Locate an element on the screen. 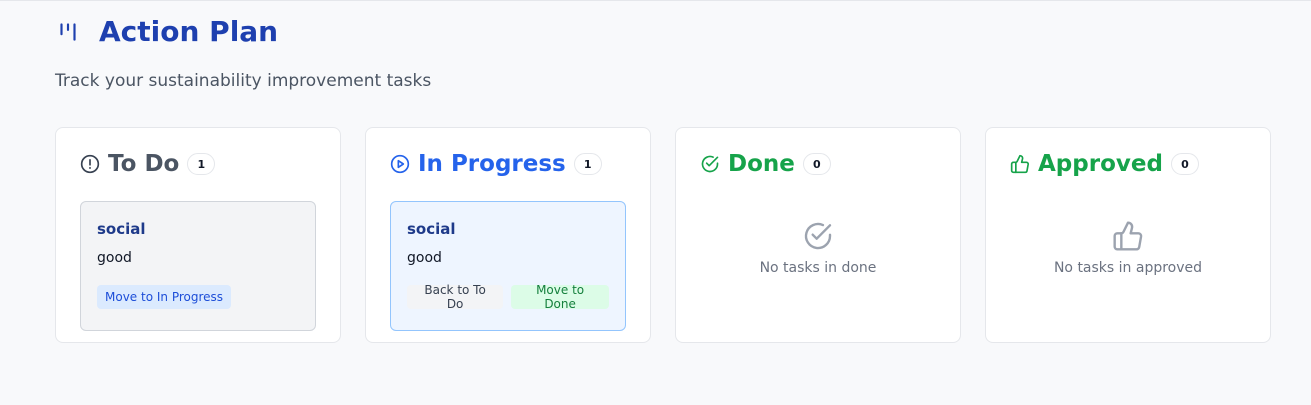 The image size is (1311, 405). empty-state: No tasks in approved is located at coordinates (1128, 248).